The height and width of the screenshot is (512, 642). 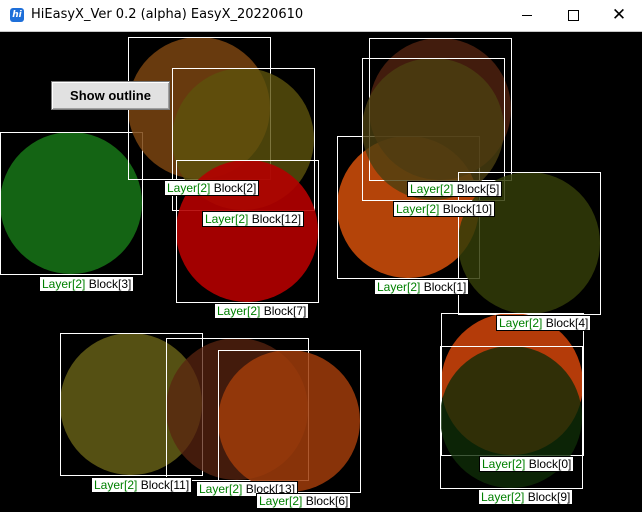 I want to click on block-label: Layer[2] Block[9], so click(x=526, y=497).